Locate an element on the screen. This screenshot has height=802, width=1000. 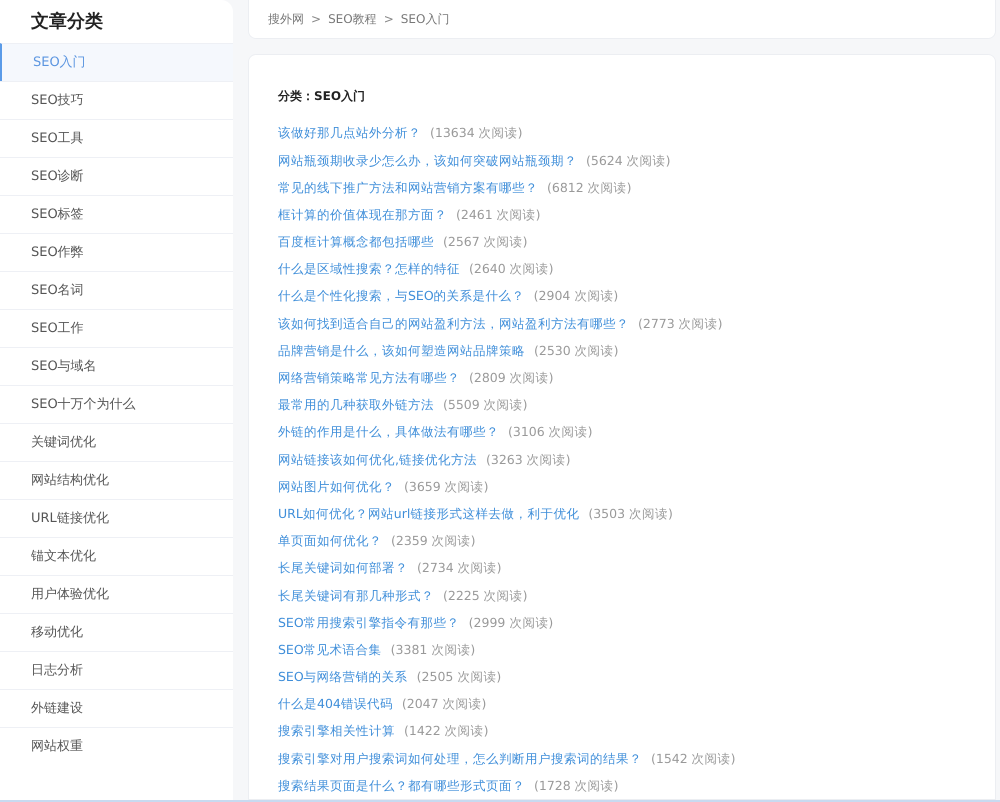
article-link: 框计算的价值体现在那方面？ is located at coordinates (362, 214).